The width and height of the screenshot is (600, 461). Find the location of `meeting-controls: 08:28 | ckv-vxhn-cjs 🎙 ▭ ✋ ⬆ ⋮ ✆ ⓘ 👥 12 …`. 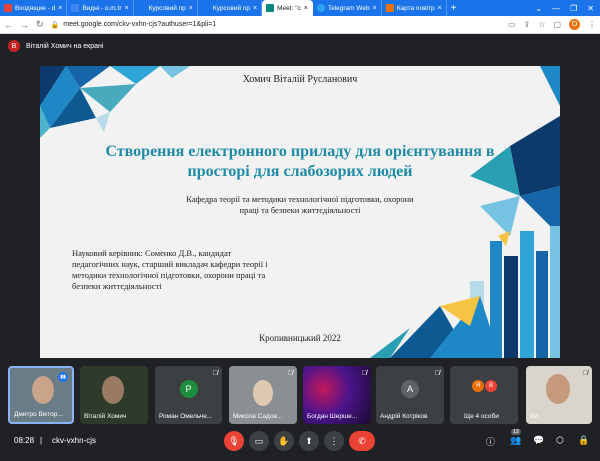

meeting-controls: 08:28 | ckv-vxhn-cjs 🎙 ▭ ✋ ⬆ ⋮ ✆ ⓘ 👥 12 … is located at coordinates (300, 444).